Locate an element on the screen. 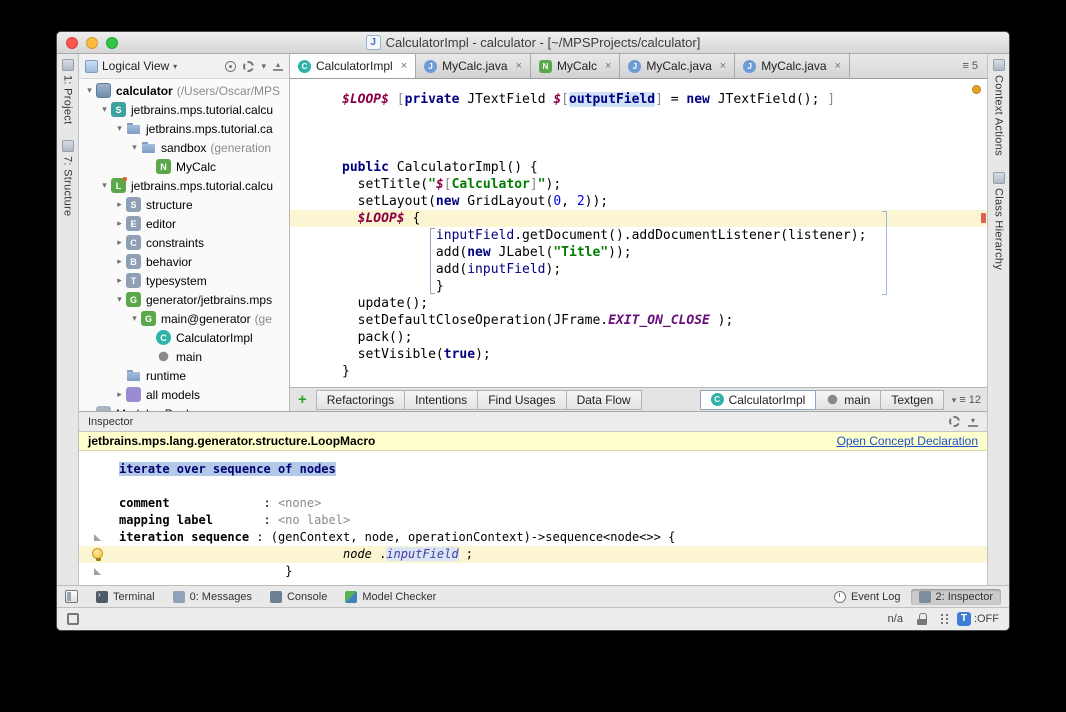  aspect-tab: C CalculatorImpl is located at coordinates (758, 399).